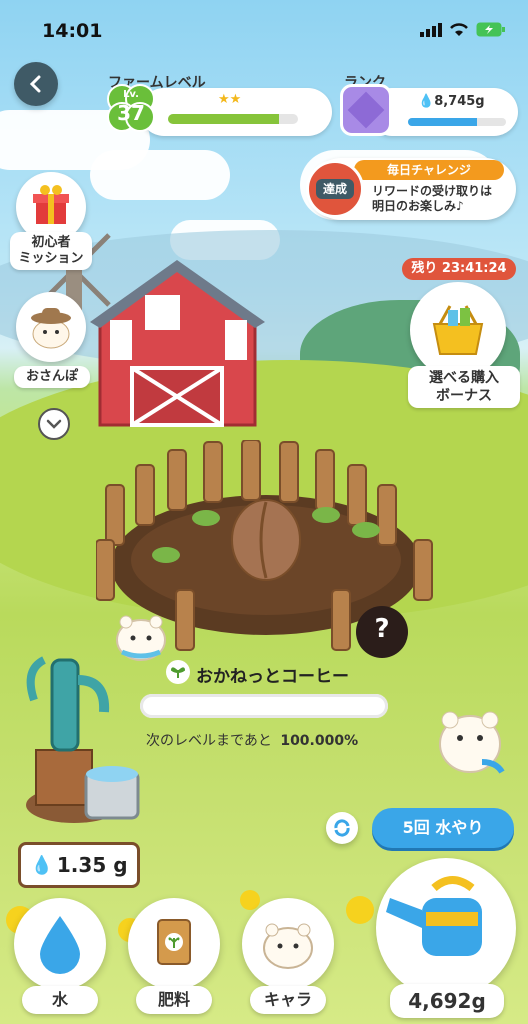 The image size is (528, 1024). I want to click on label-line: ボーナス, so click(464, 396).